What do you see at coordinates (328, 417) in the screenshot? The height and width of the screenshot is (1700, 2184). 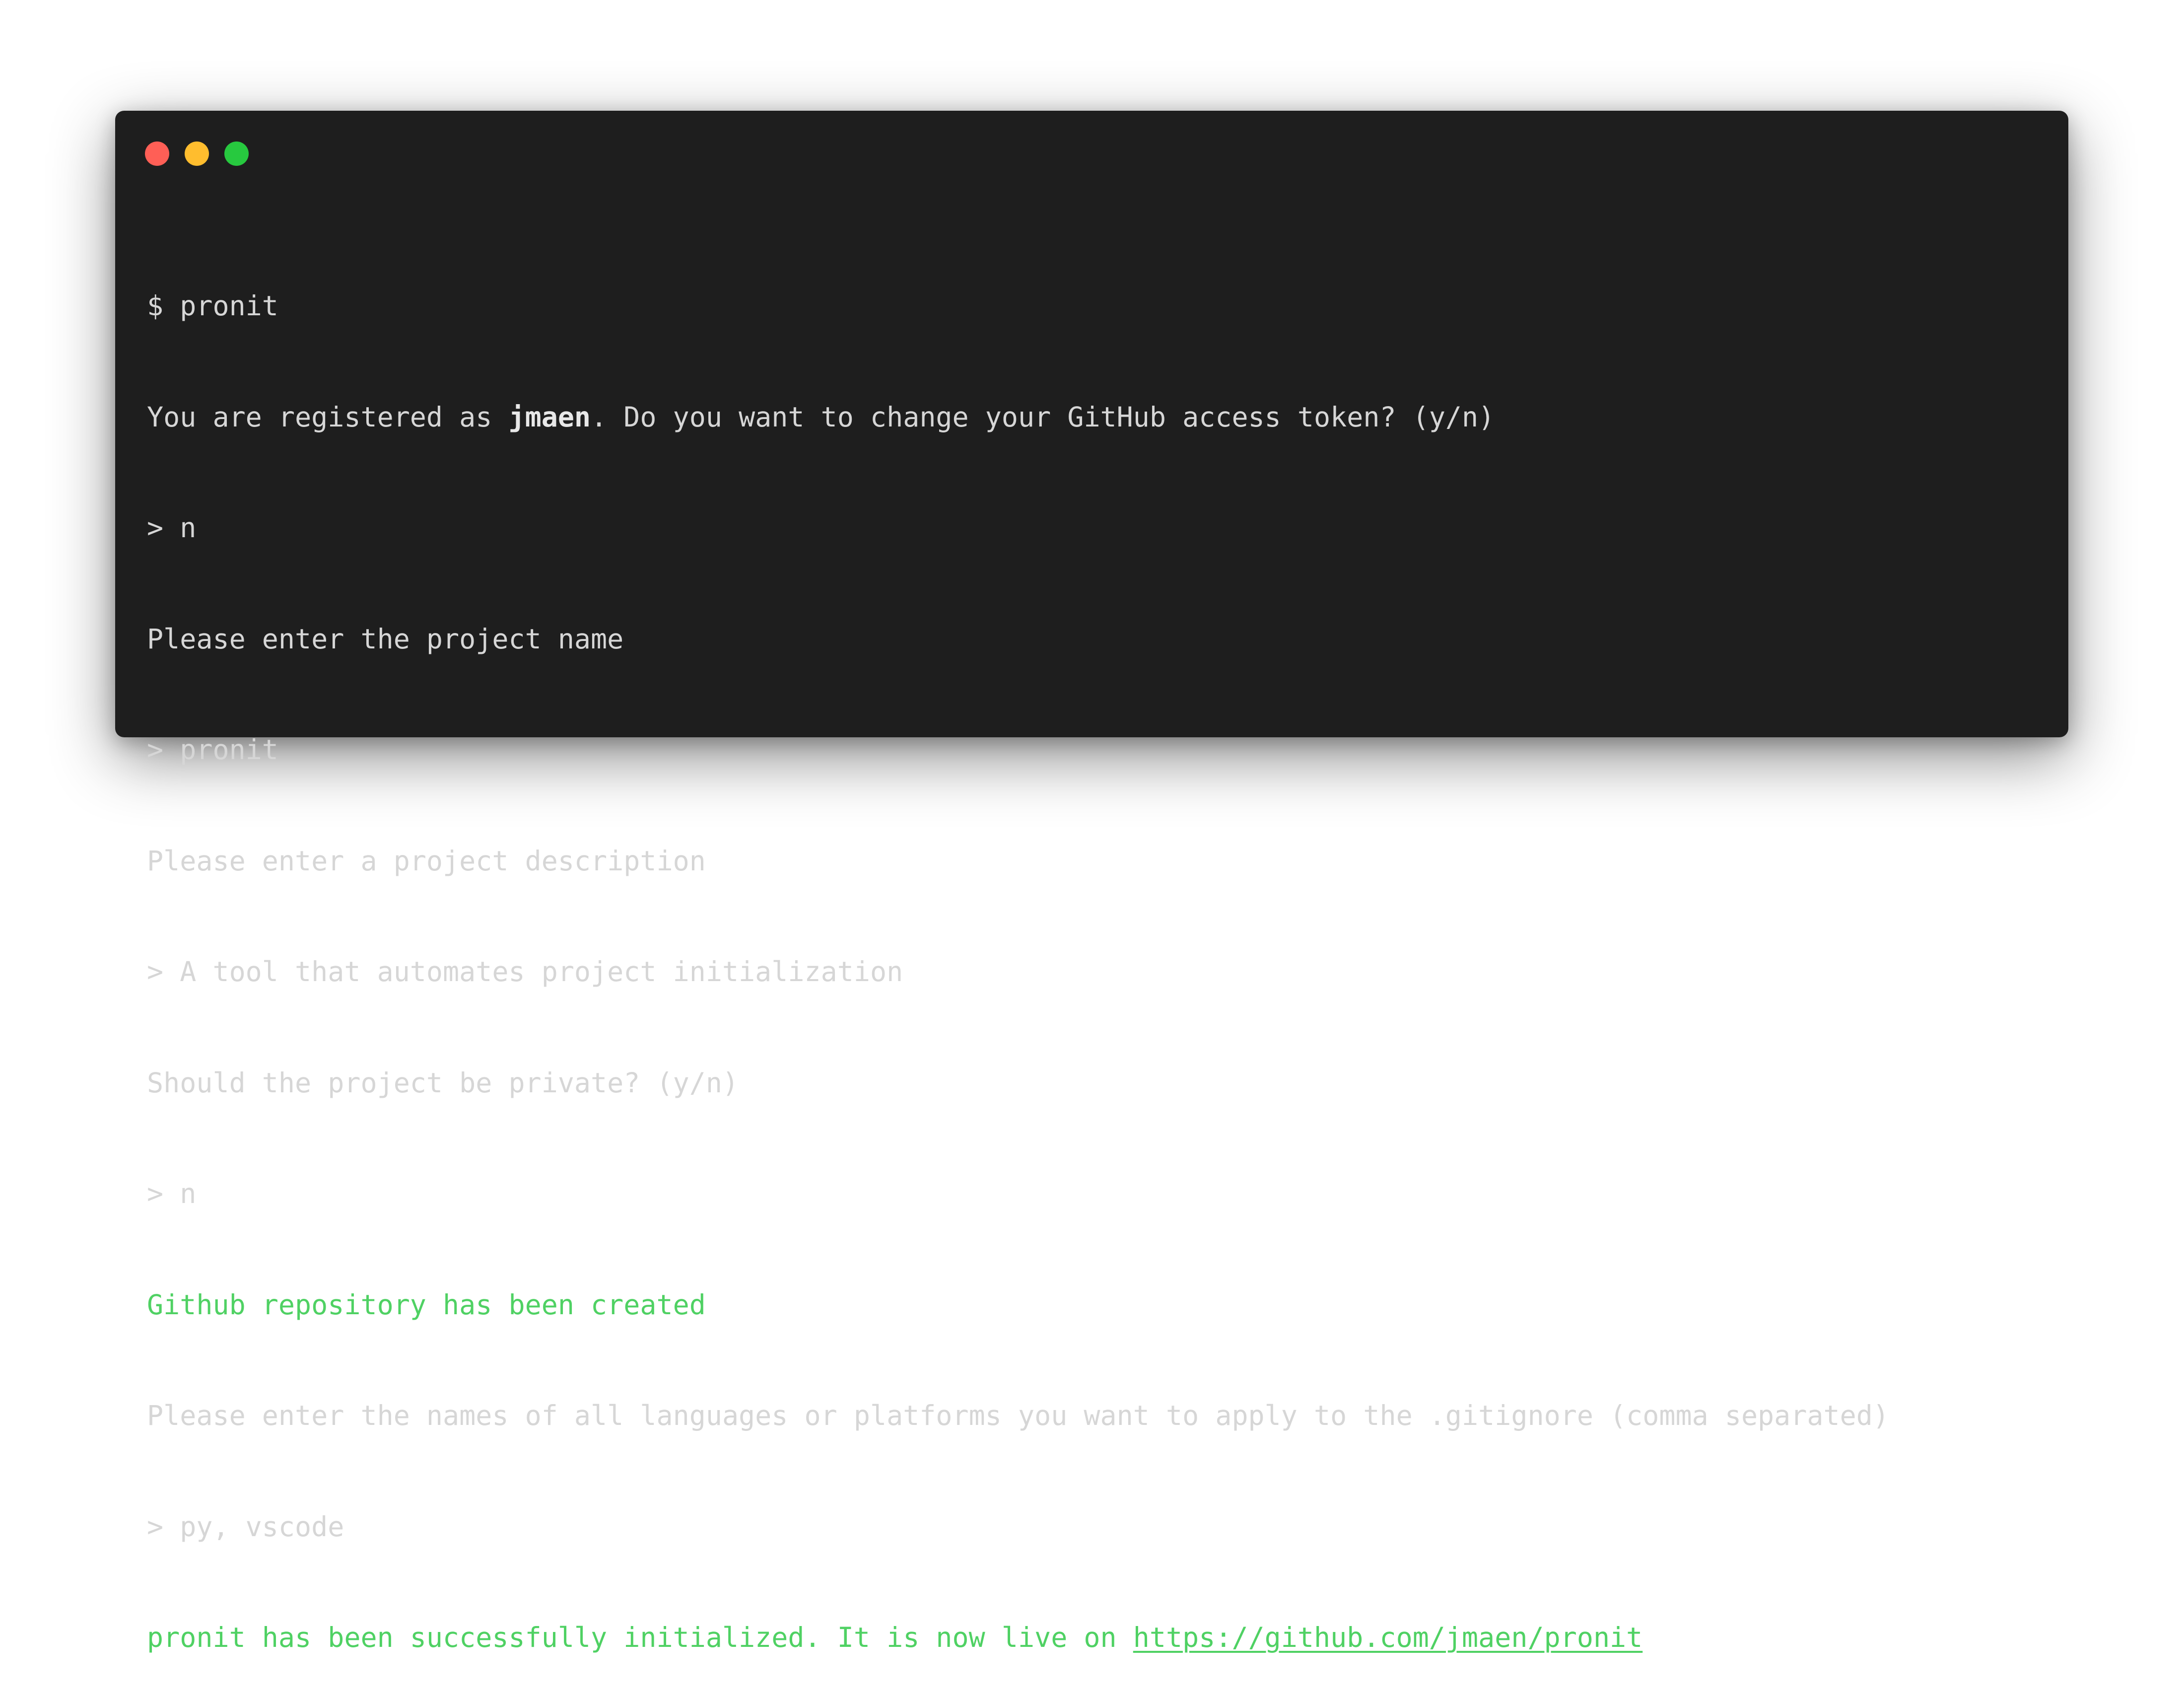 I see `prompt-text: You are registered as` at bounding box center [328, 417].